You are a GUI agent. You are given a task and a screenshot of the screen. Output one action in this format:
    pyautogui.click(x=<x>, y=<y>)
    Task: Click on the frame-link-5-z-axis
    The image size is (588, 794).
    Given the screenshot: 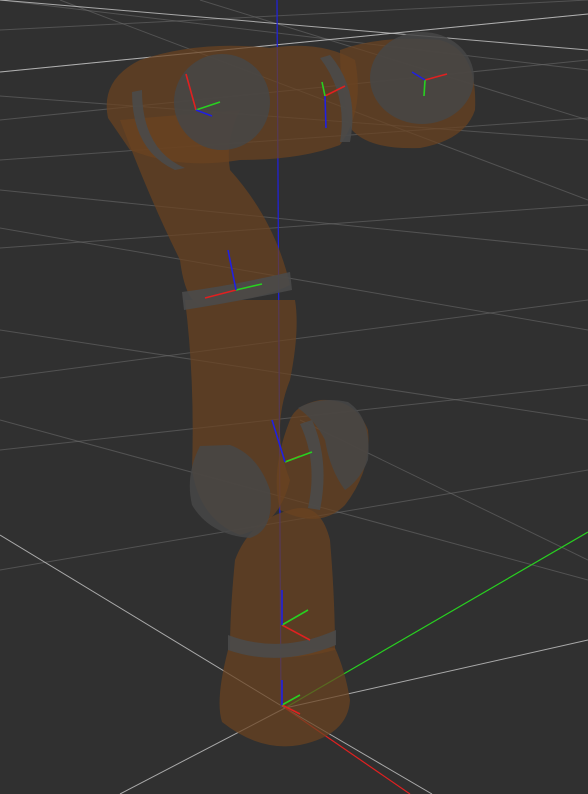 What is the action you would take?
    pyautogui.click(x=325, y=112)
    